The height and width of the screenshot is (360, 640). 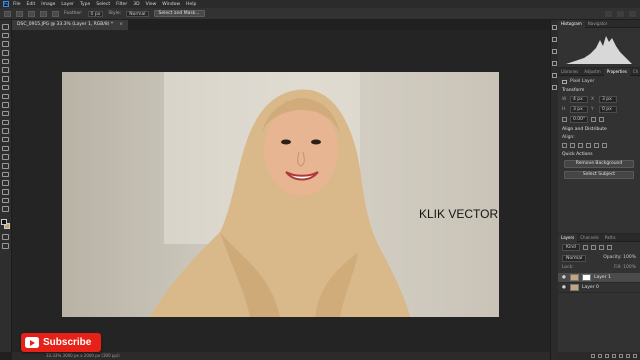 What do you see at coordinates (569, 72) in the screenshot?
I see `tab-libraries: Libraries` at bounding box center [569, 72].